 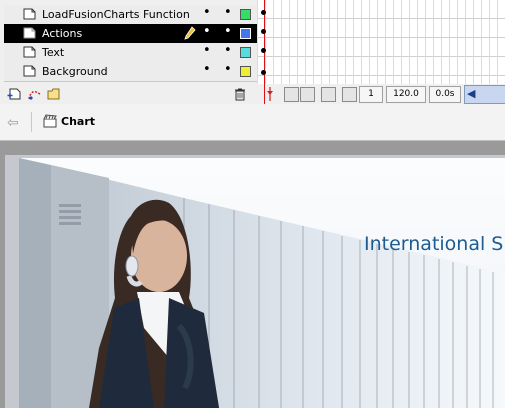 What do you see at coordinates (471, 93) in the screenshot?
I see `scroll-left-arrow-icon: ◀` at bounding box center [471, 93].